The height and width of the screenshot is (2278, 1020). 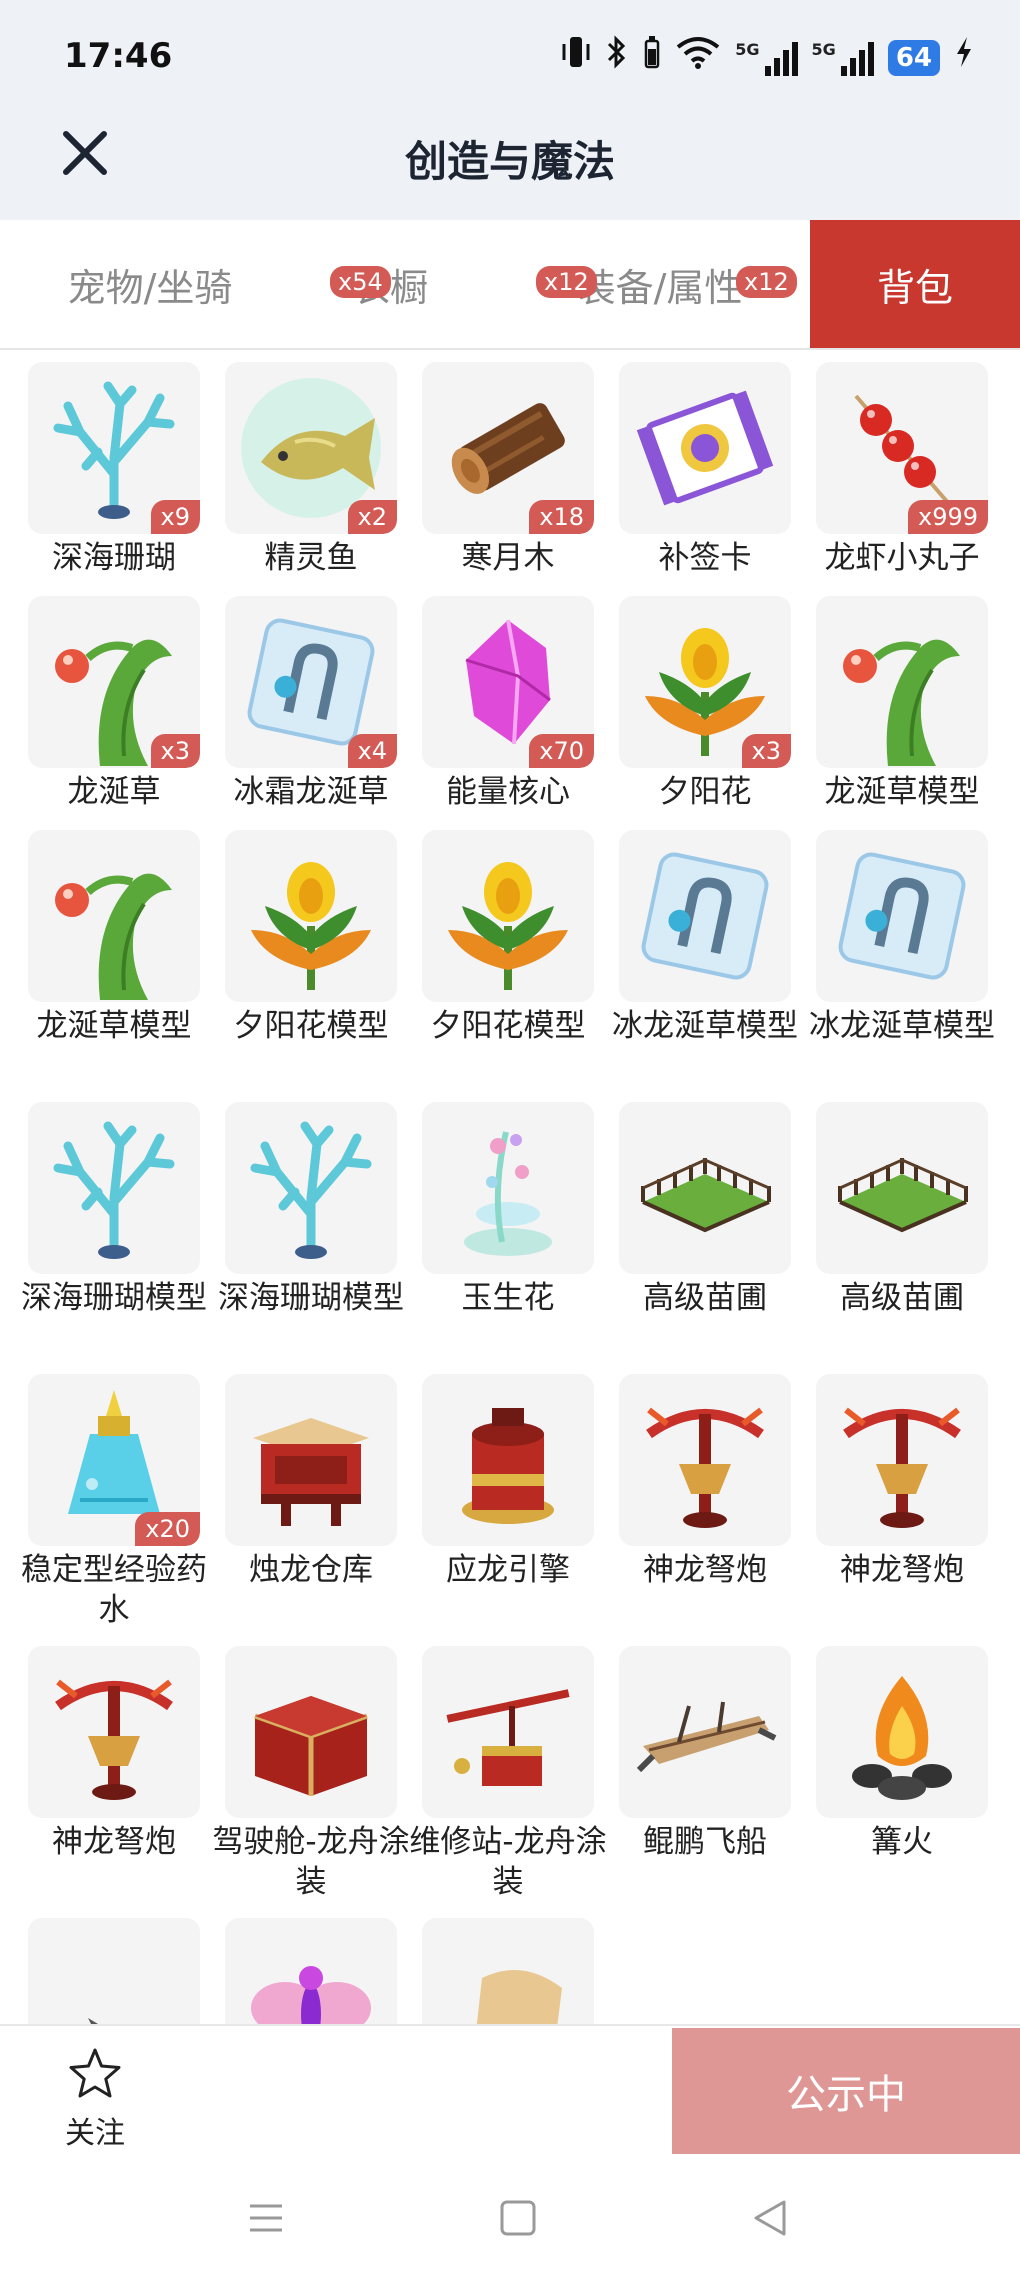 I want to click on bluetooth-icon, so click(x=617, y=57).